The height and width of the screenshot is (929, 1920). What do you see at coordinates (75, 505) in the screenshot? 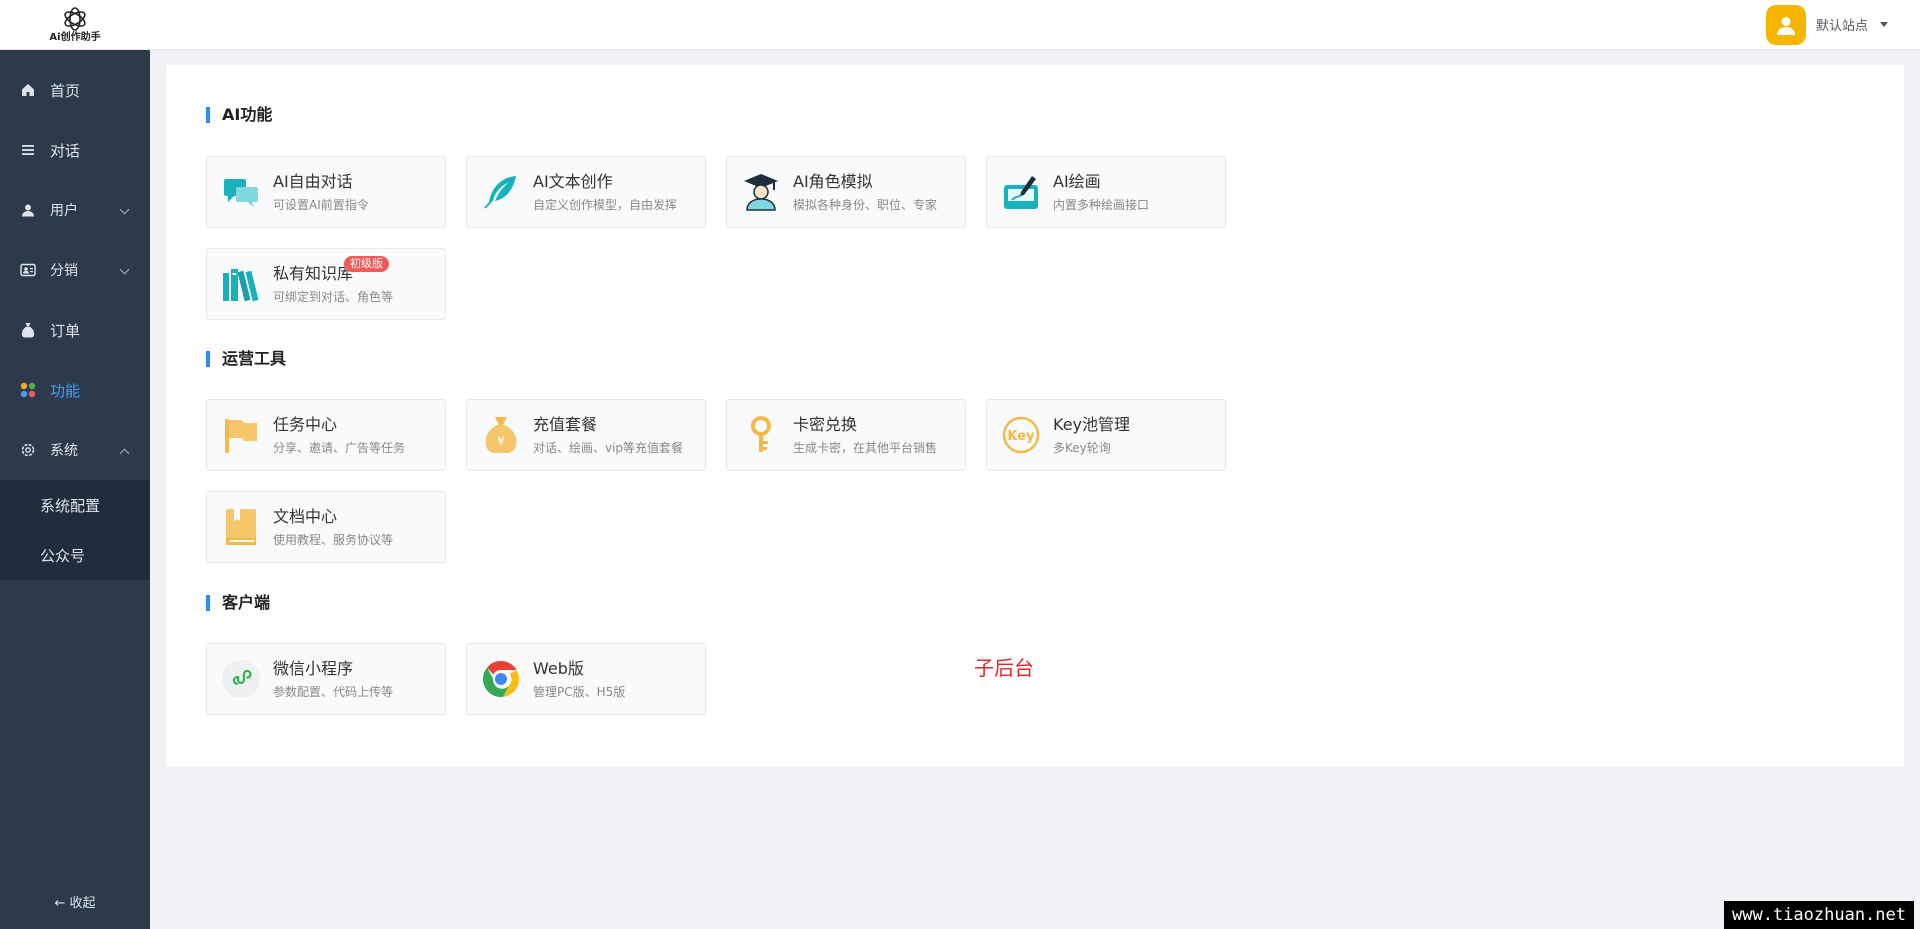
I see `submenu-item-system-config: 系统配置` at bounding box center [75, 505].